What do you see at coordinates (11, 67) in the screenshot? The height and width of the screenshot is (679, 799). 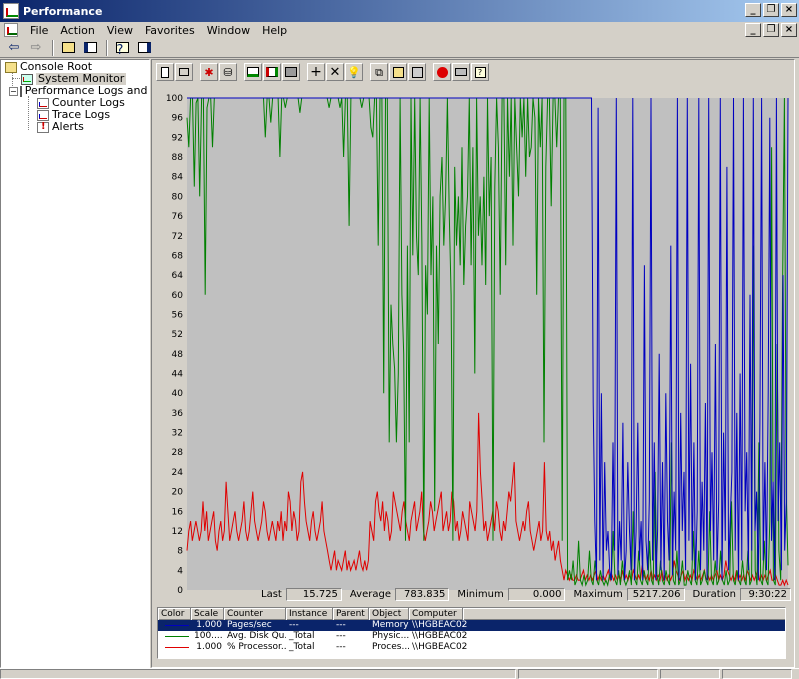 I see `folder-icon` at bounding box center [11, 67].